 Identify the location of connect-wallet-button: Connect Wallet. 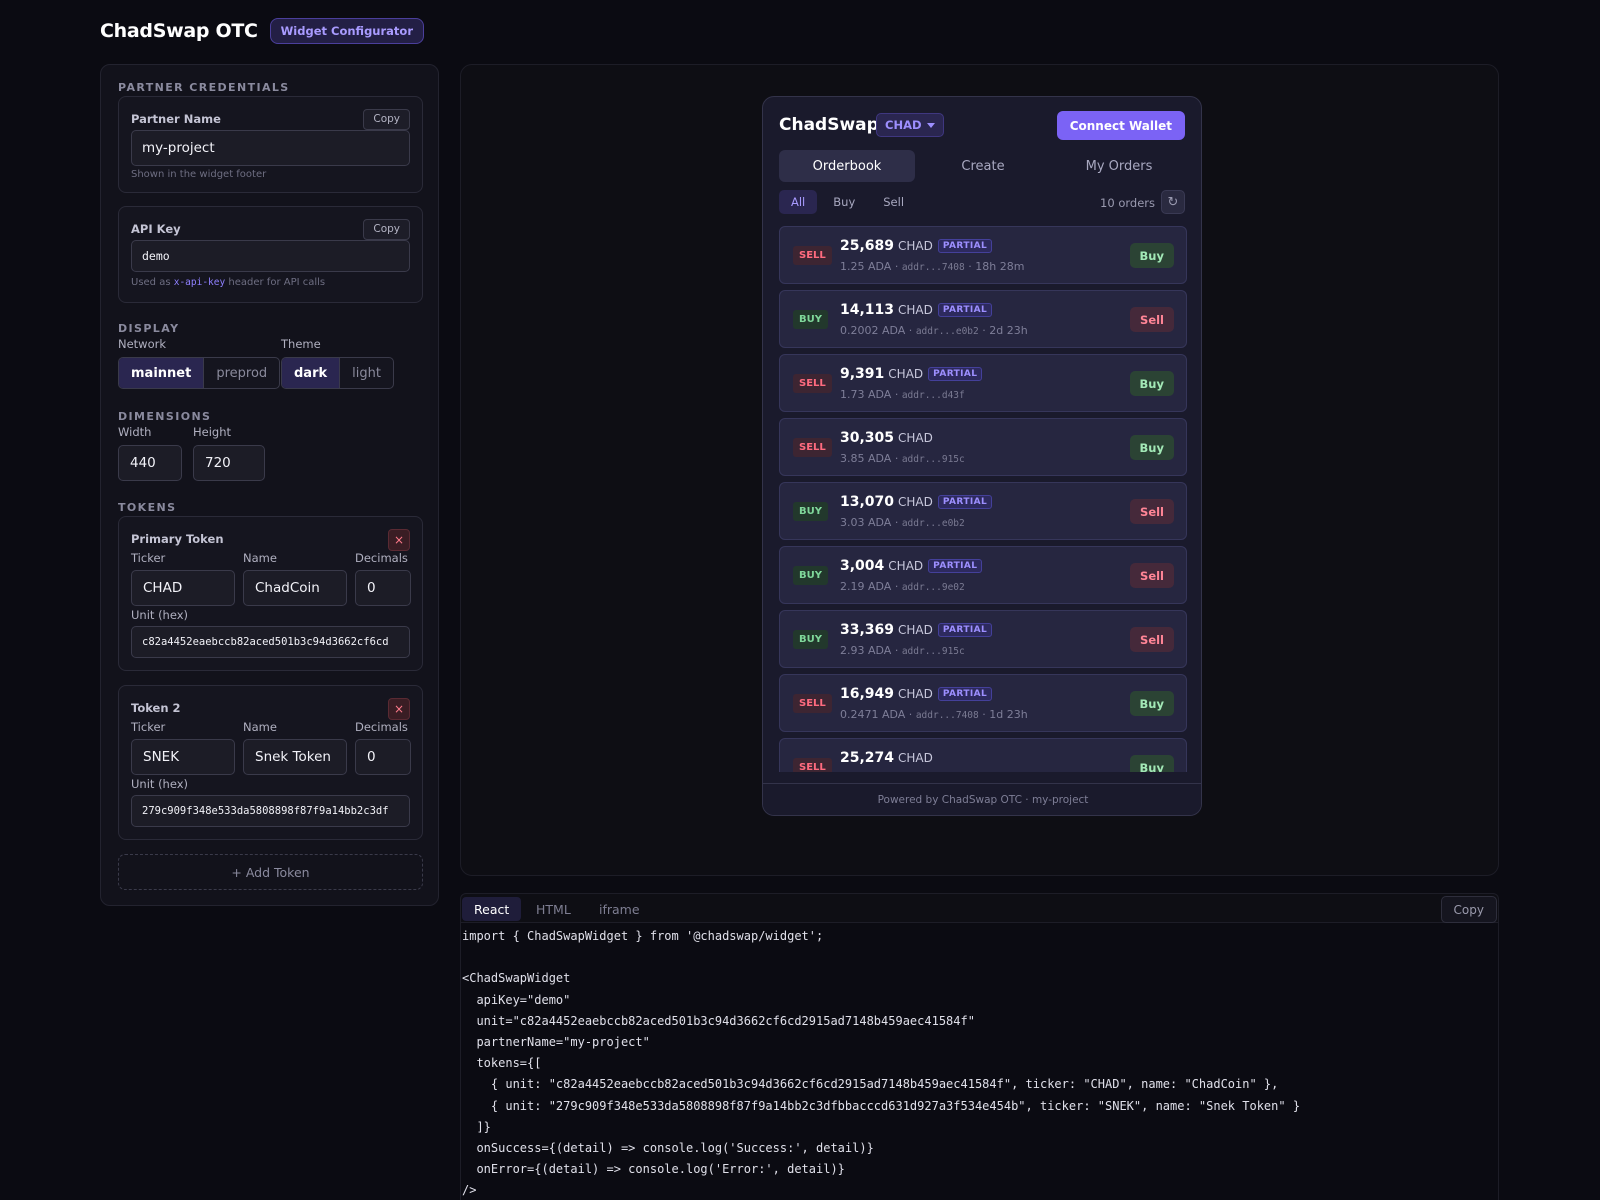
(1120, 125).